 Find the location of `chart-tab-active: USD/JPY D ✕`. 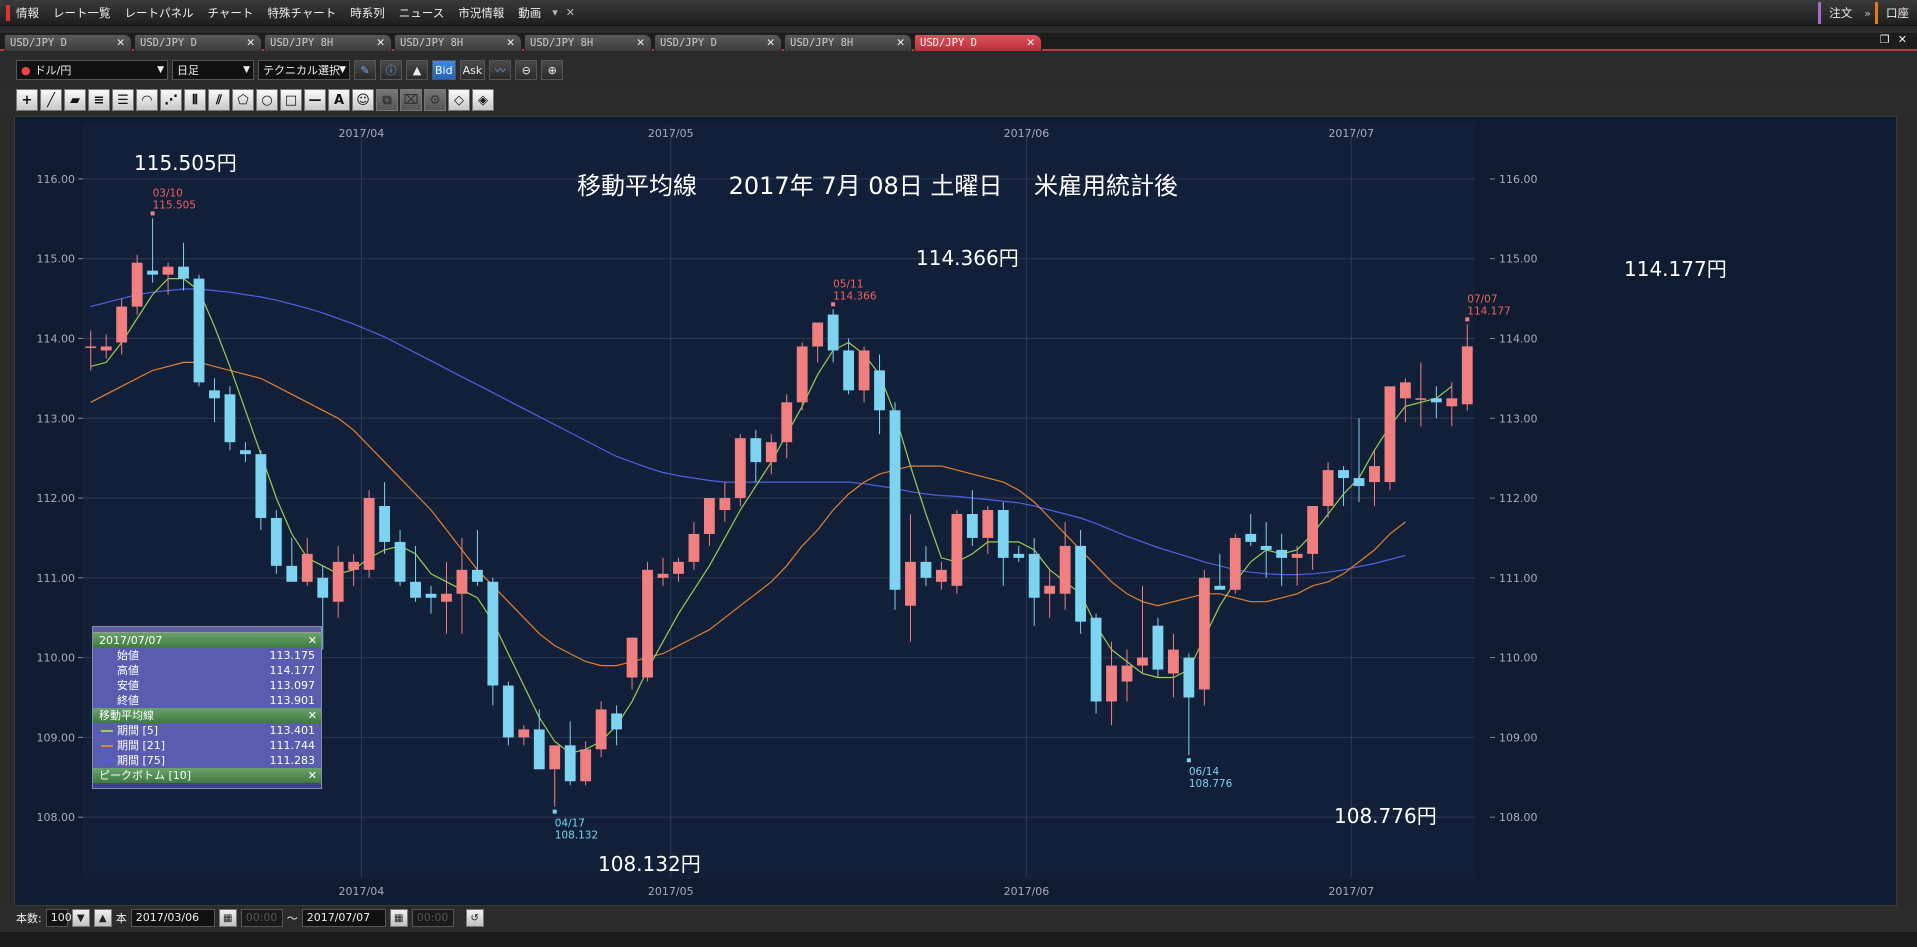

chart-tab-active: USD/JPY D ✕ is located at coordinates (978, 42).